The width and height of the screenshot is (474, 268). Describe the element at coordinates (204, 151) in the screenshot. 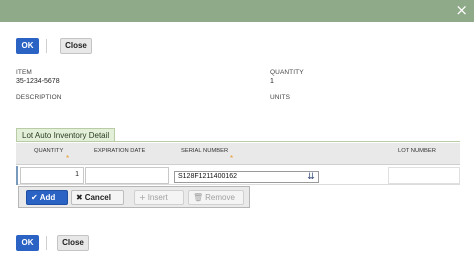

I see `column-header-serial-number: SERIAL NUMBER` at that location.